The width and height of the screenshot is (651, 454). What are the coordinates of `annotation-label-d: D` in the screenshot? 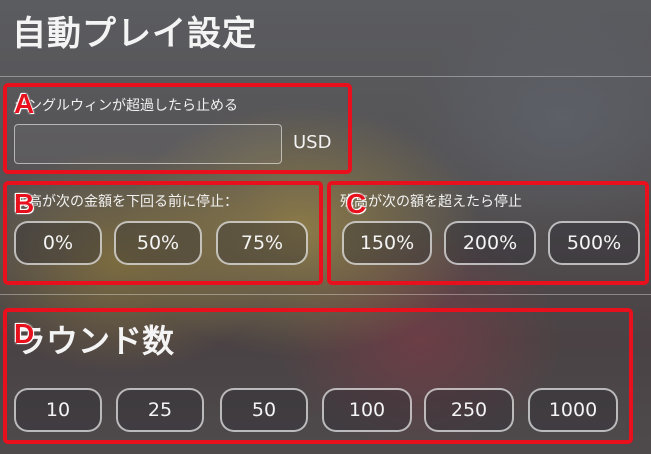 It's located at (24, 333).